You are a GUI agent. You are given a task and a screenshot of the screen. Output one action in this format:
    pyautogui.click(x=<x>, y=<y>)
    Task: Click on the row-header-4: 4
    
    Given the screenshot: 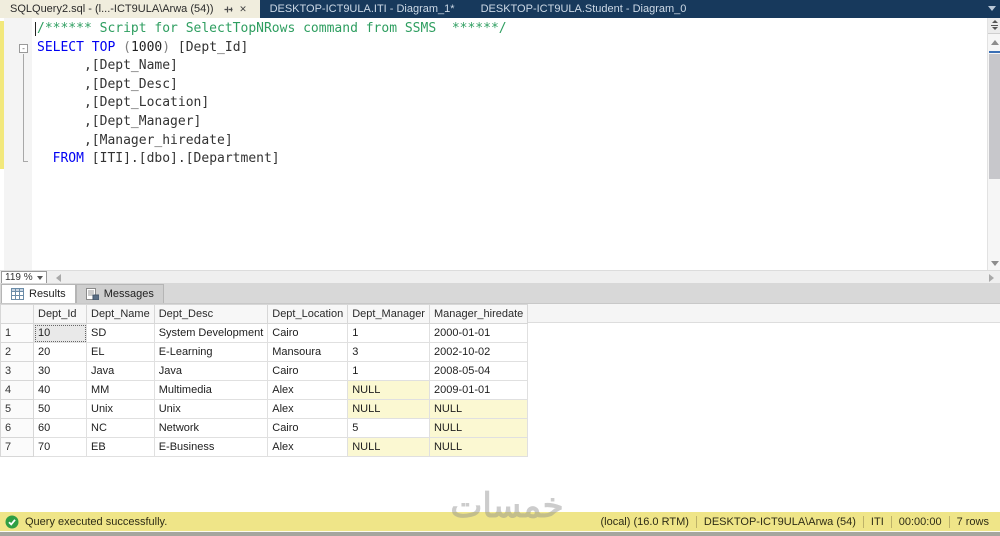 What is the action you would take?
    pyautogui.click(x=17, y=390)
    